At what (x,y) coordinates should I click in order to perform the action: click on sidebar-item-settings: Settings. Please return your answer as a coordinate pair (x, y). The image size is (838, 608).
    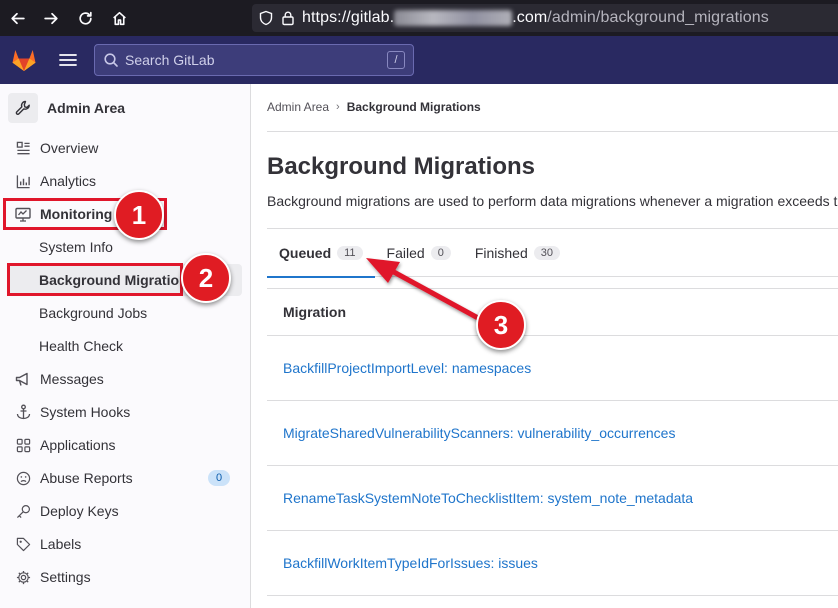
    Looking at the image, I should click on (125, 577).